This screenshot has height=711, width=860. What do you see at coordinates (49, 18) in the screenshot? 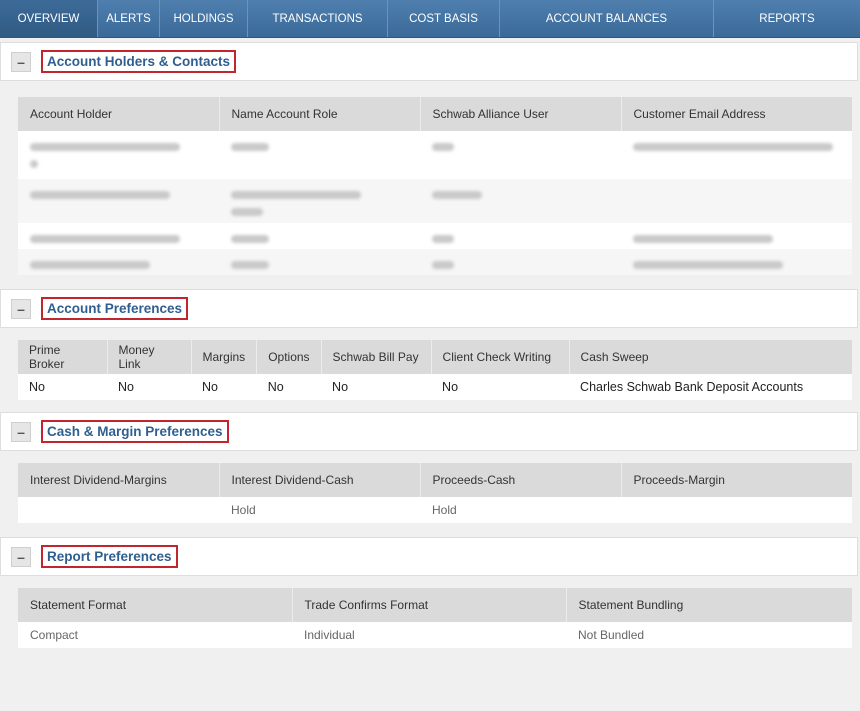
I see `tab-overview: OVERVIEW` at bounding box center [49, 18].